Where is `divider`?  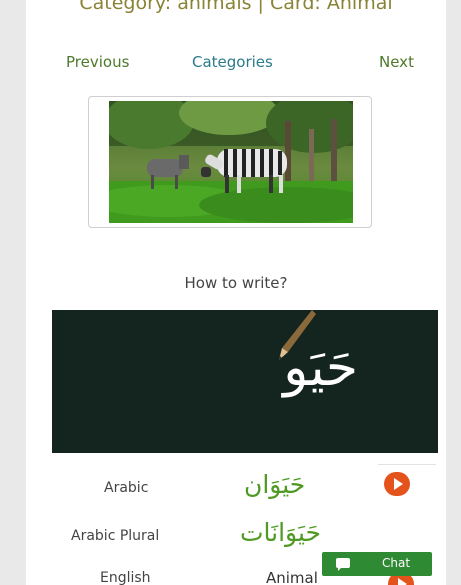
divider is located at coordinates (407, 464).